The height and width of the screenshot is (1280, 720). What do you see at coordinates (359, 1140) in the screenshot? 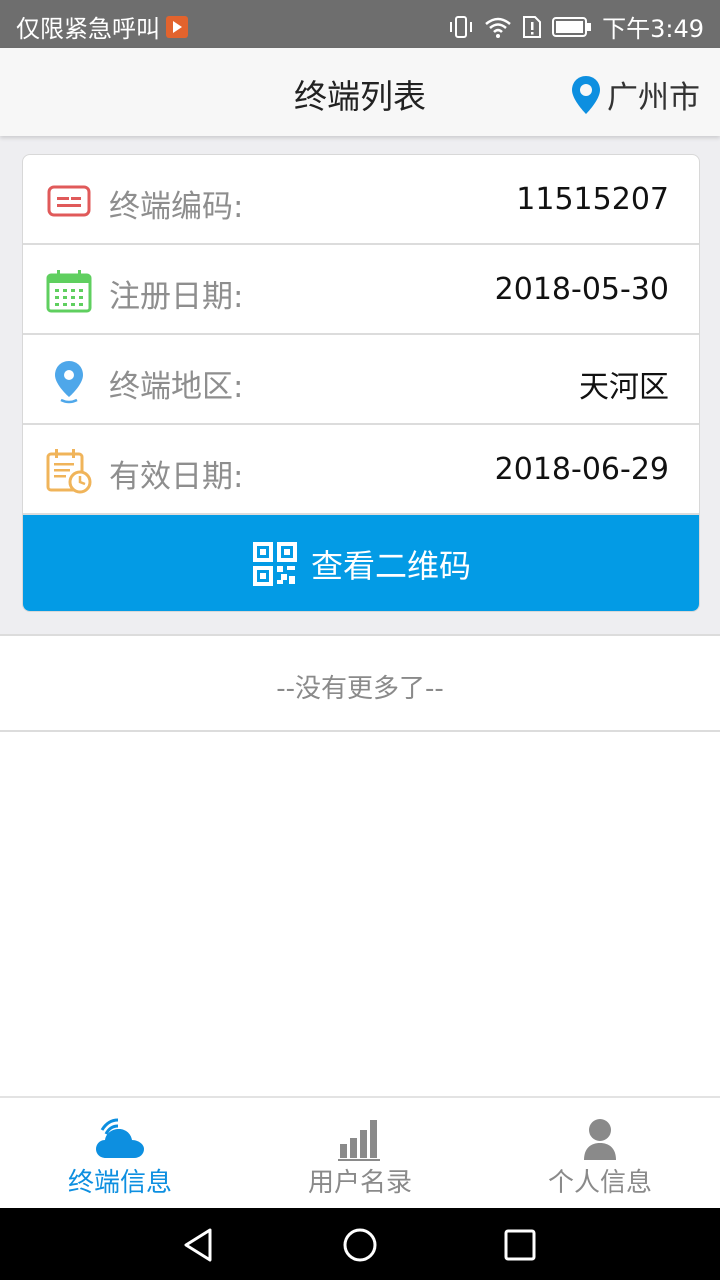
I see `bar-chart-icon` at bounding box center [359, 1140].